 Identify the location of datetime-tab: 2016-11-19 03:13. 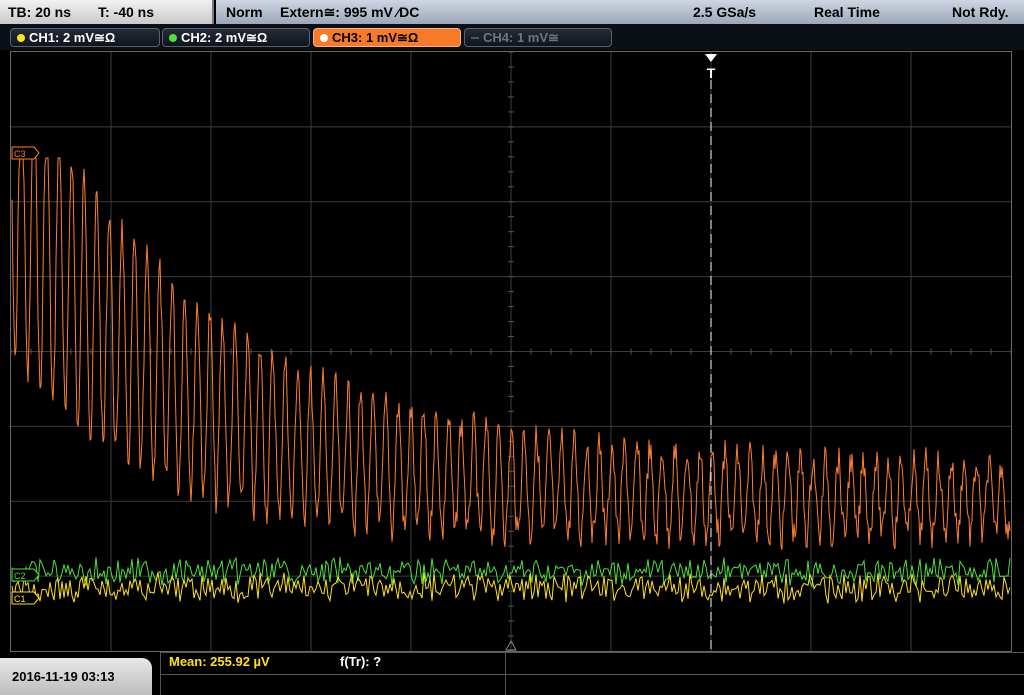
(76, 676).